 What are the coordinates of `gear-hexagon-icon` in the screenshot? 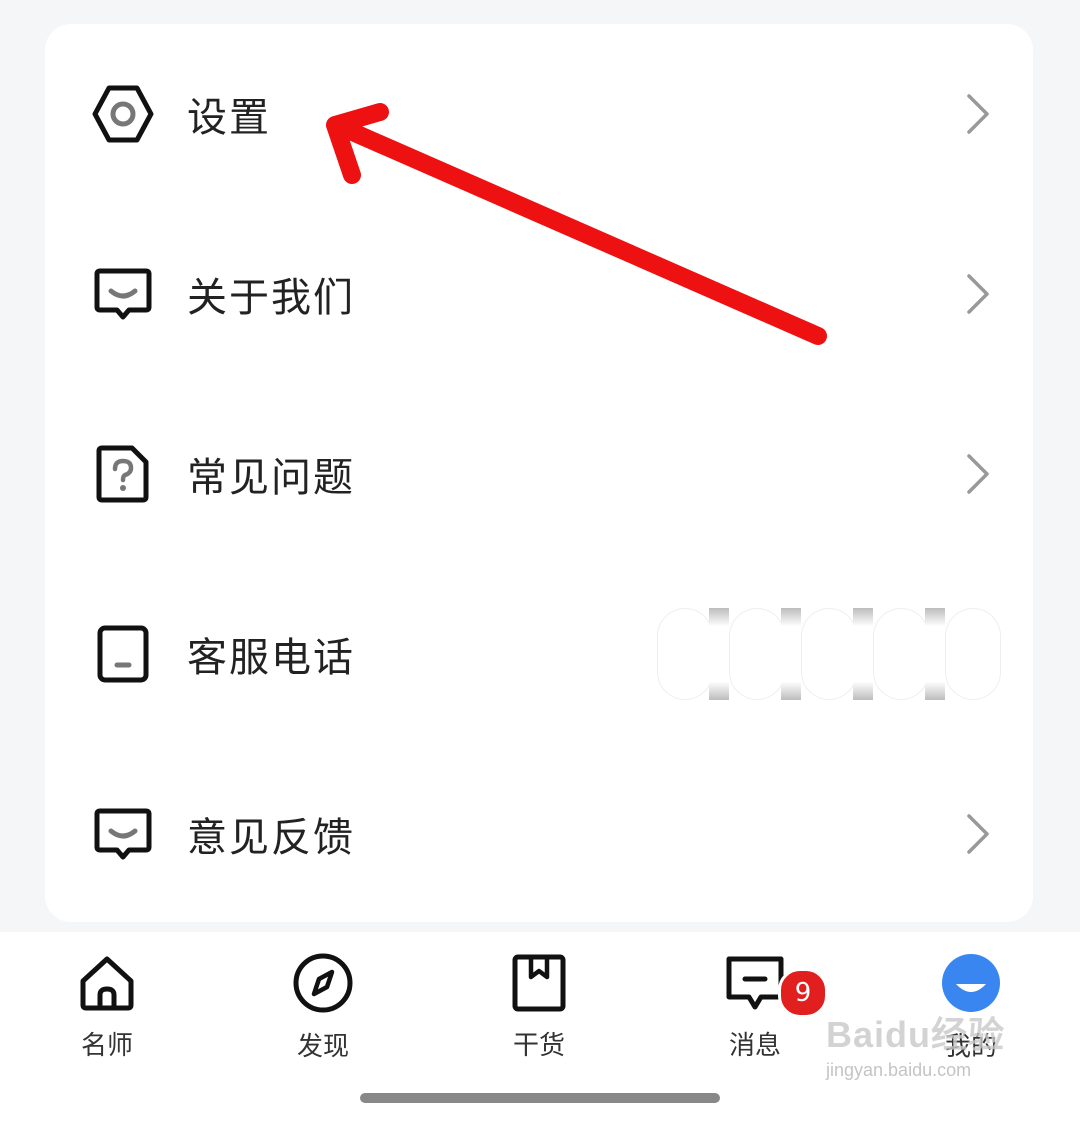 It's located at (123, 114).